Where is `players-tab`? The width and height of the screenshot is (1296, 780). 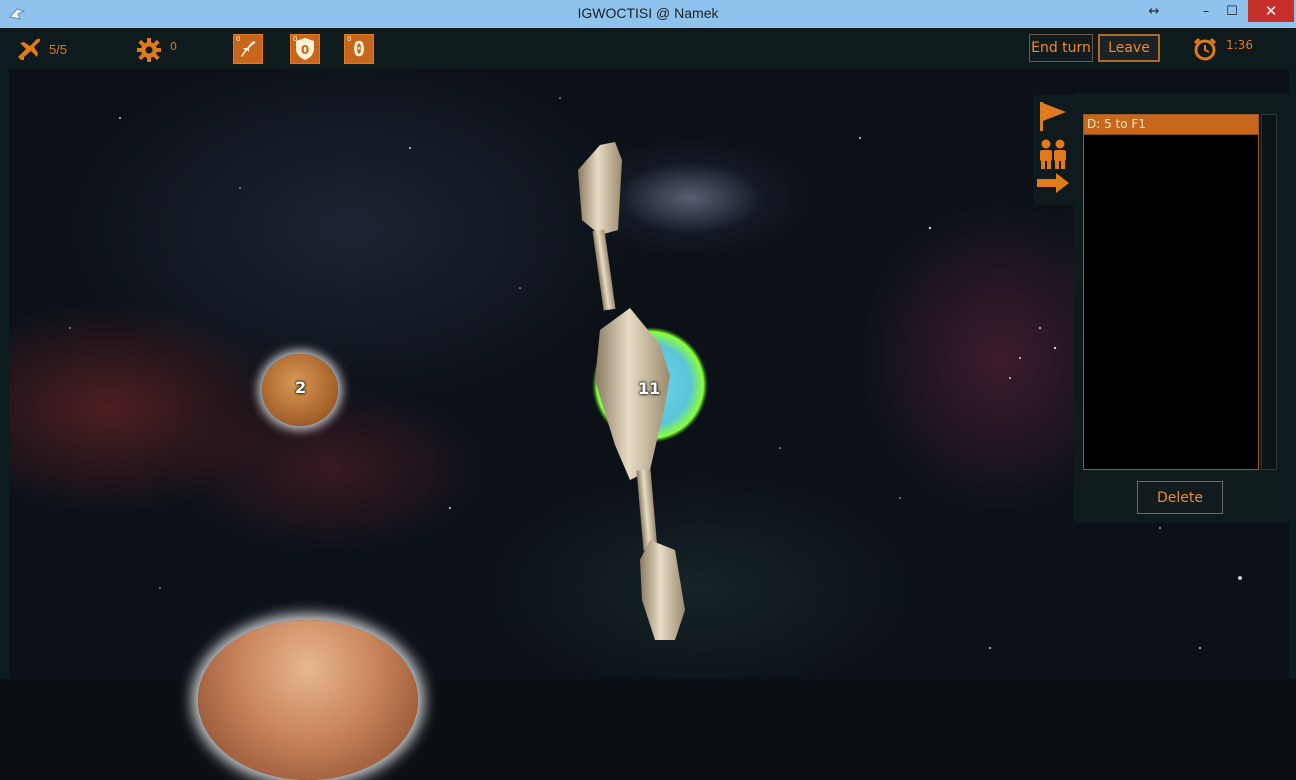
players-tab is located at coordinates (1053, 156).